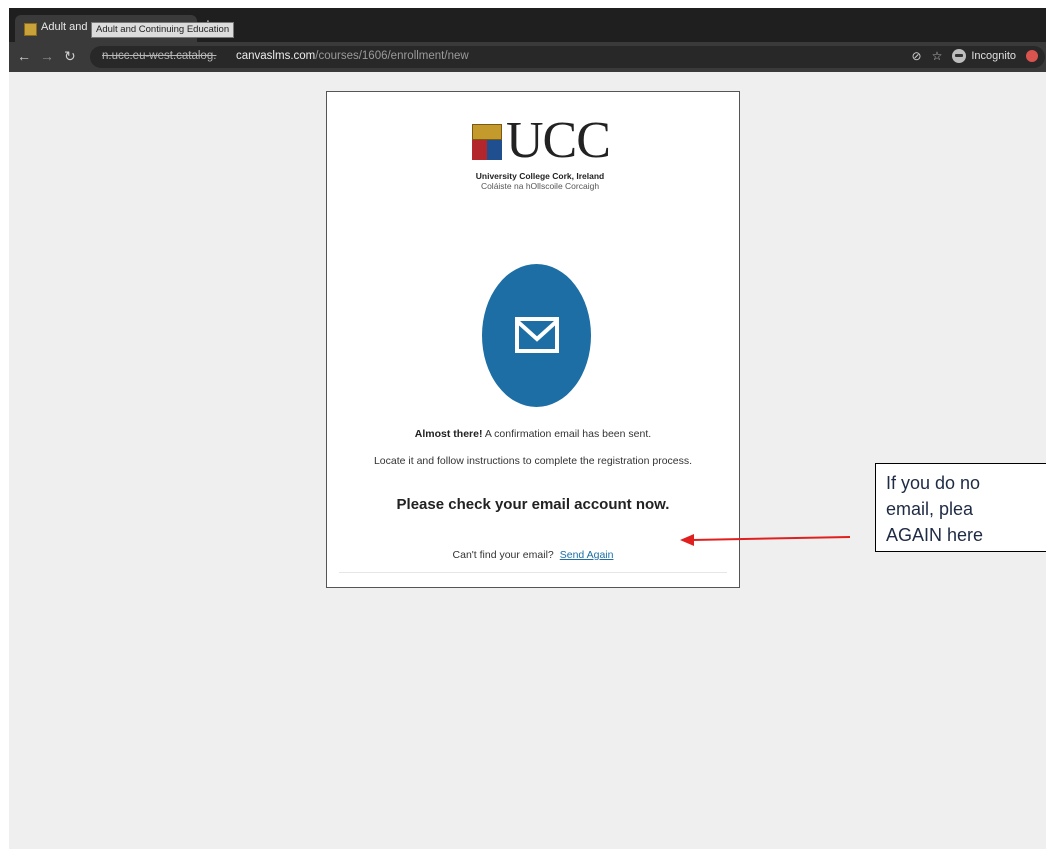  I want to click on ucc-crest-icon, so click(487, 142).